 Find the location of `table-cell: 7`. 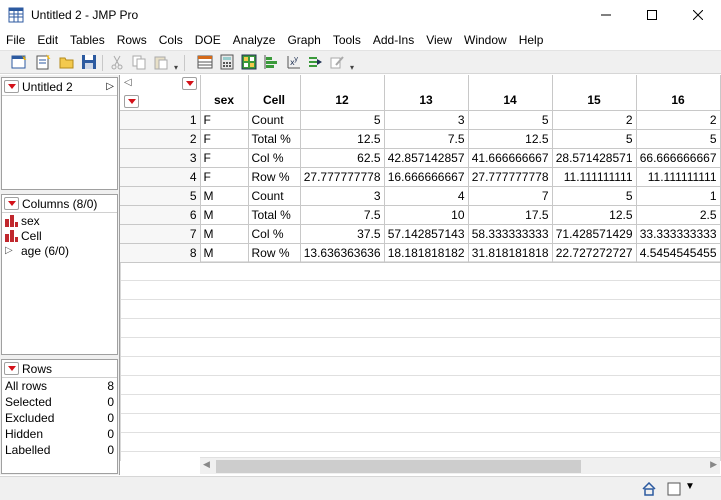

table-cell: 7 is located at coordinates (510, 196).